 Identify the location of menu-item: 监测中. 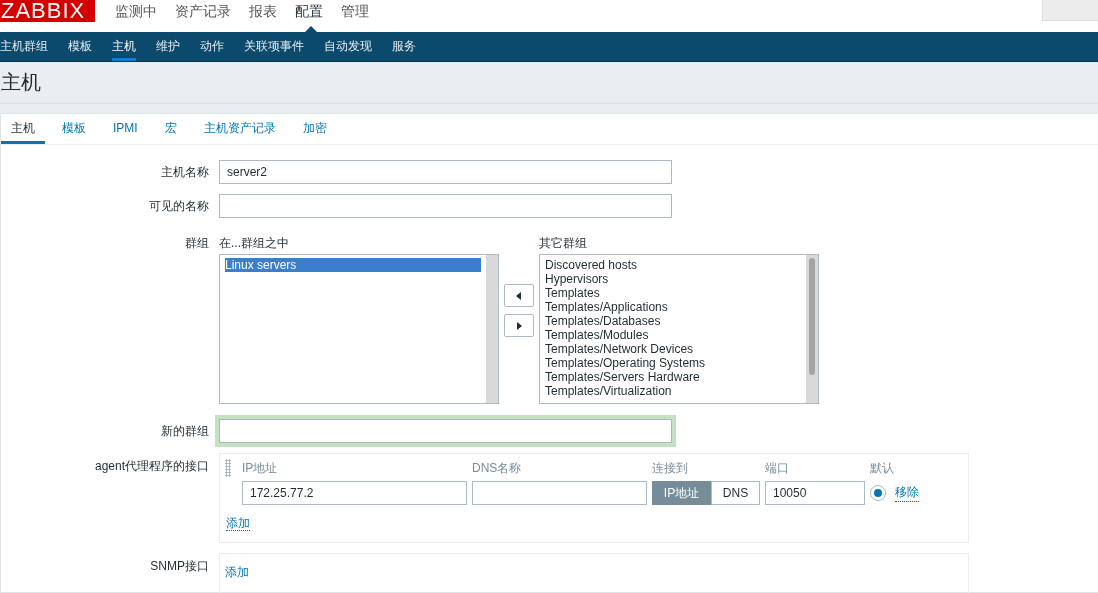
(140, 16).